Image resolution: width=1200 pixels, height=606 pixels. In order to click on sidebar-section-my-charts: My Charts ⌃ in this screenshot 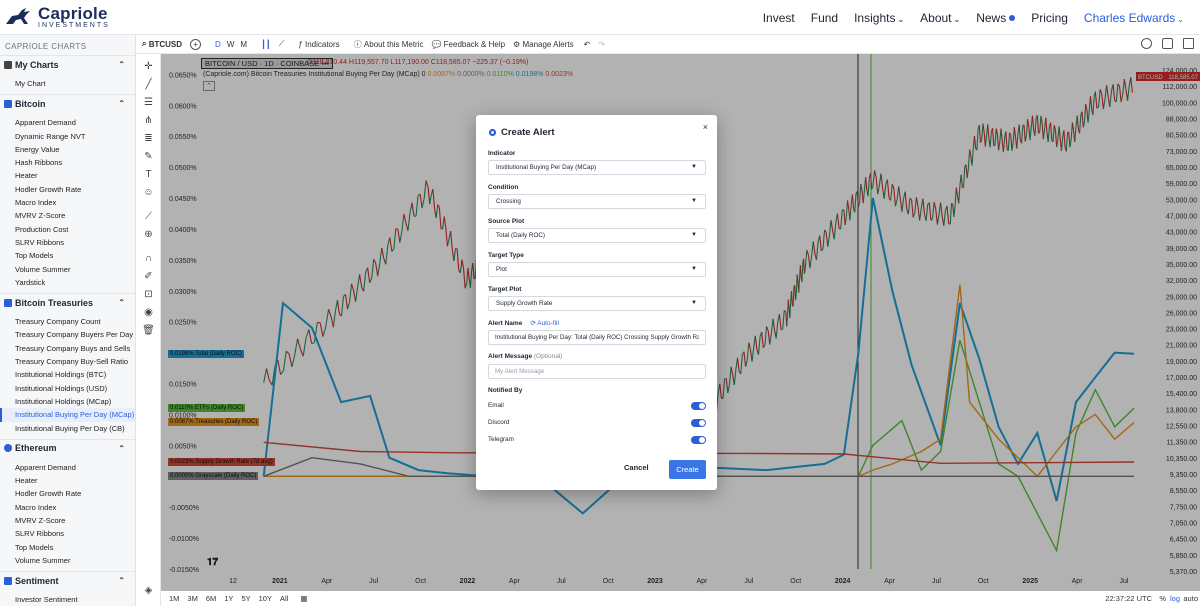, I will do `click(67, 64)`.